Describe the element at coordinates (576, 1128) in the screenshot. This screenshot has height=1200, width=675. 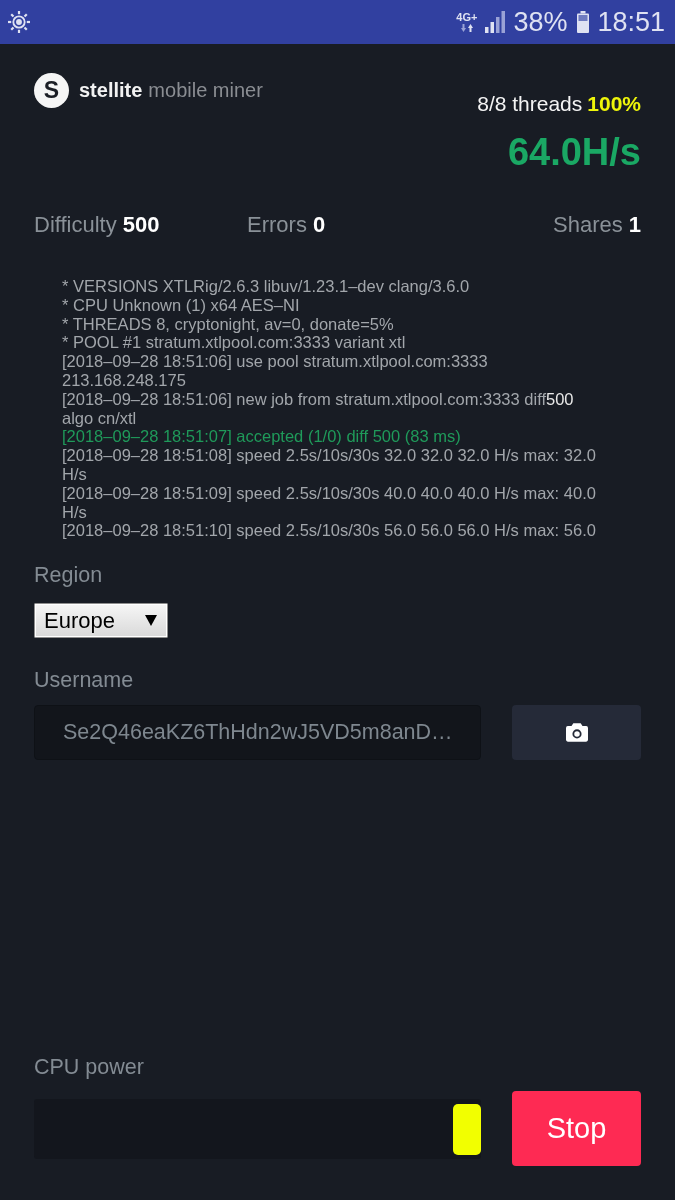
I see `stop-button: Stop` at that location.